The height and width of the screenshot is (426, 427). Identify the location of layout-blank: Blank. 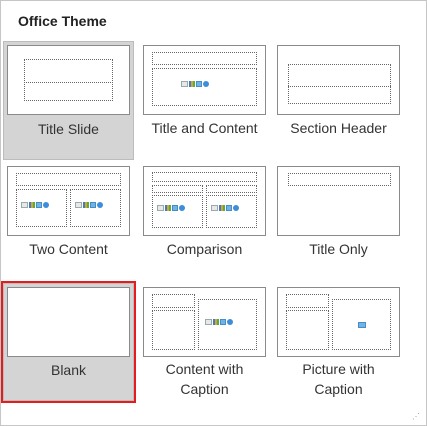
(68, 342).